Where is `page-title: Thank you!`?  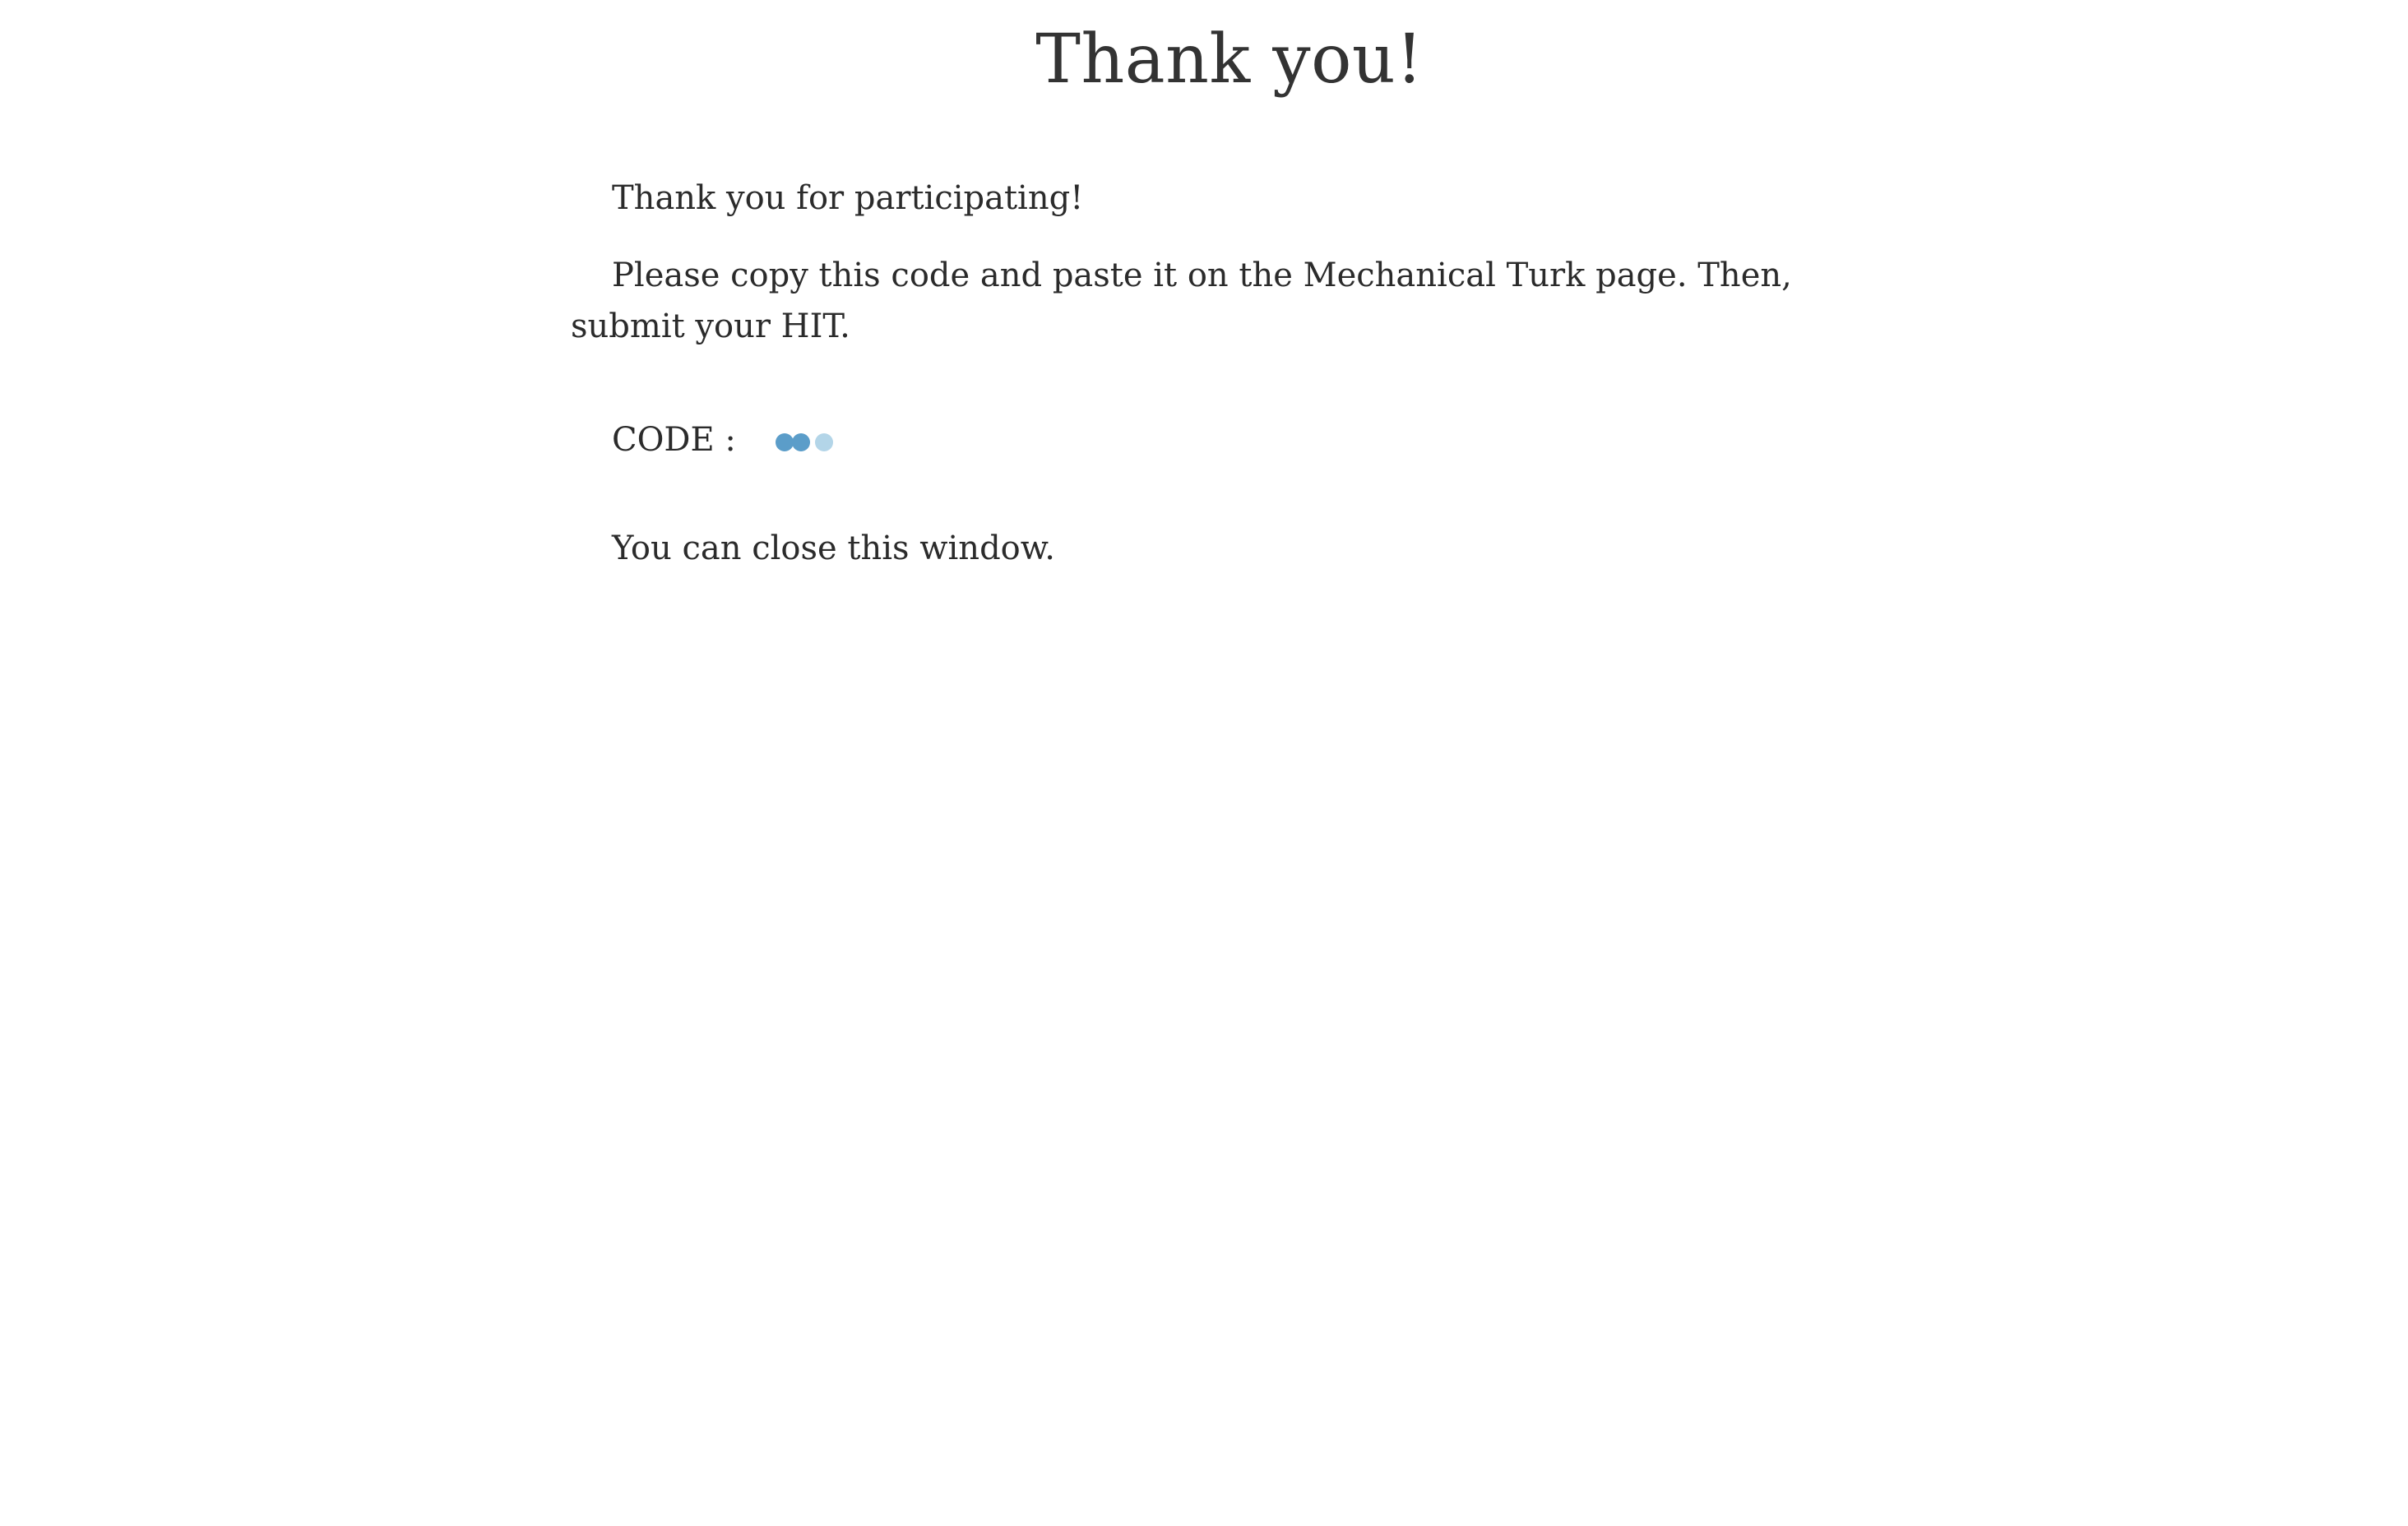 page-title: Thank you! is located at coordinates (1229, 60).